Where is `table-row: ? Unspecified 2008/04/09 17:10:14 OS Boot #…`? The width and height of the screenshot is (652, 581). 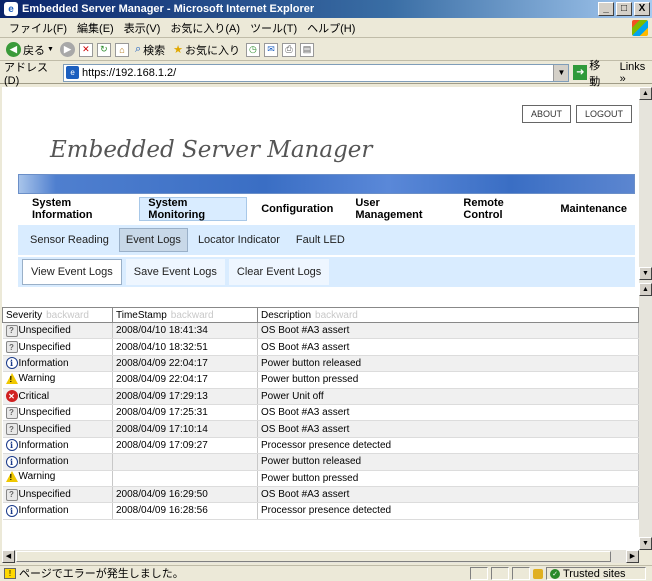
table-row: ? Unspecified 2008/04/09 17:10:14 OS Boot #… is located at coordinates (320, 429).